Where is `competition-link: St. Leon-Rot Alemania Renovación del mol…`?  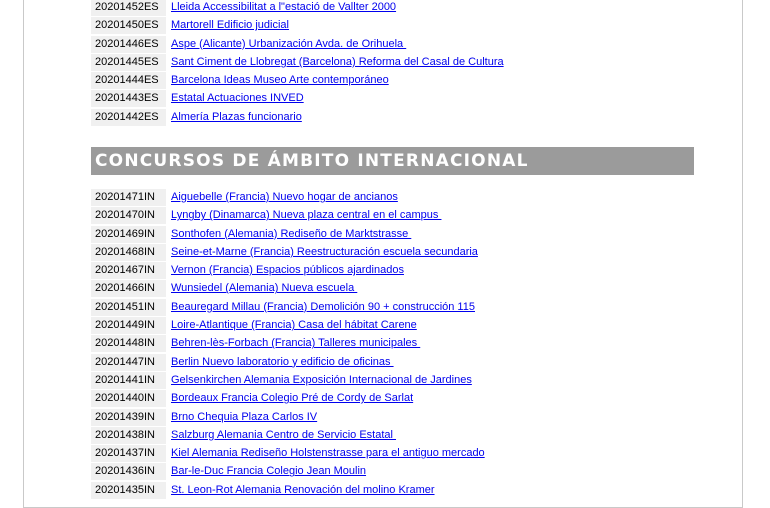 competition-link: St. Leon-Rot Alemania Renovación del mol… is located at coordinates (303, 490).